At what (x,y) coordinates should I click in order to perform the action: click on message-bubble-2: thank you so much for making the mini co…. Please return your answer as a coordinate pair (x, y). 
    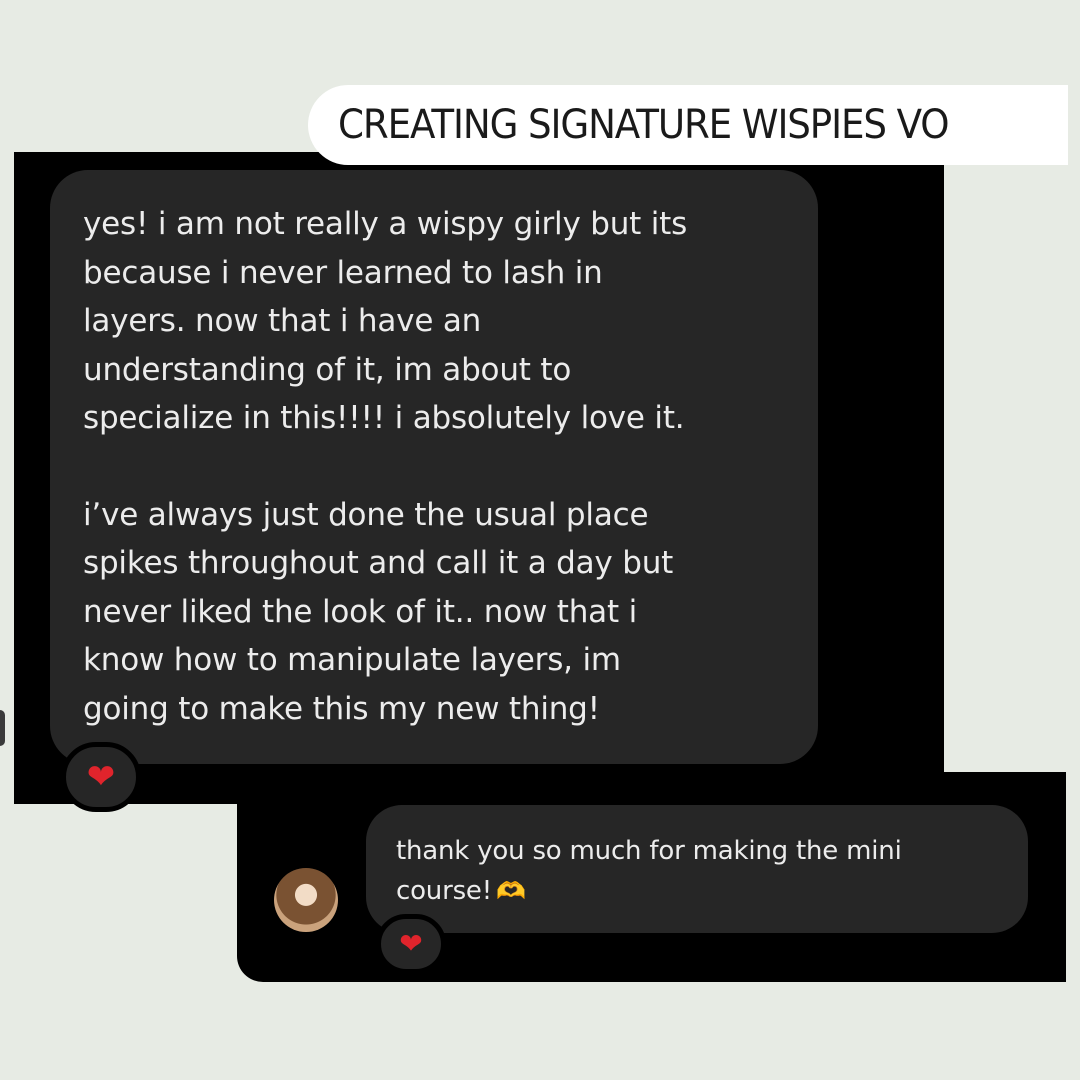
    Looking at the image, I should click on (697, 869).